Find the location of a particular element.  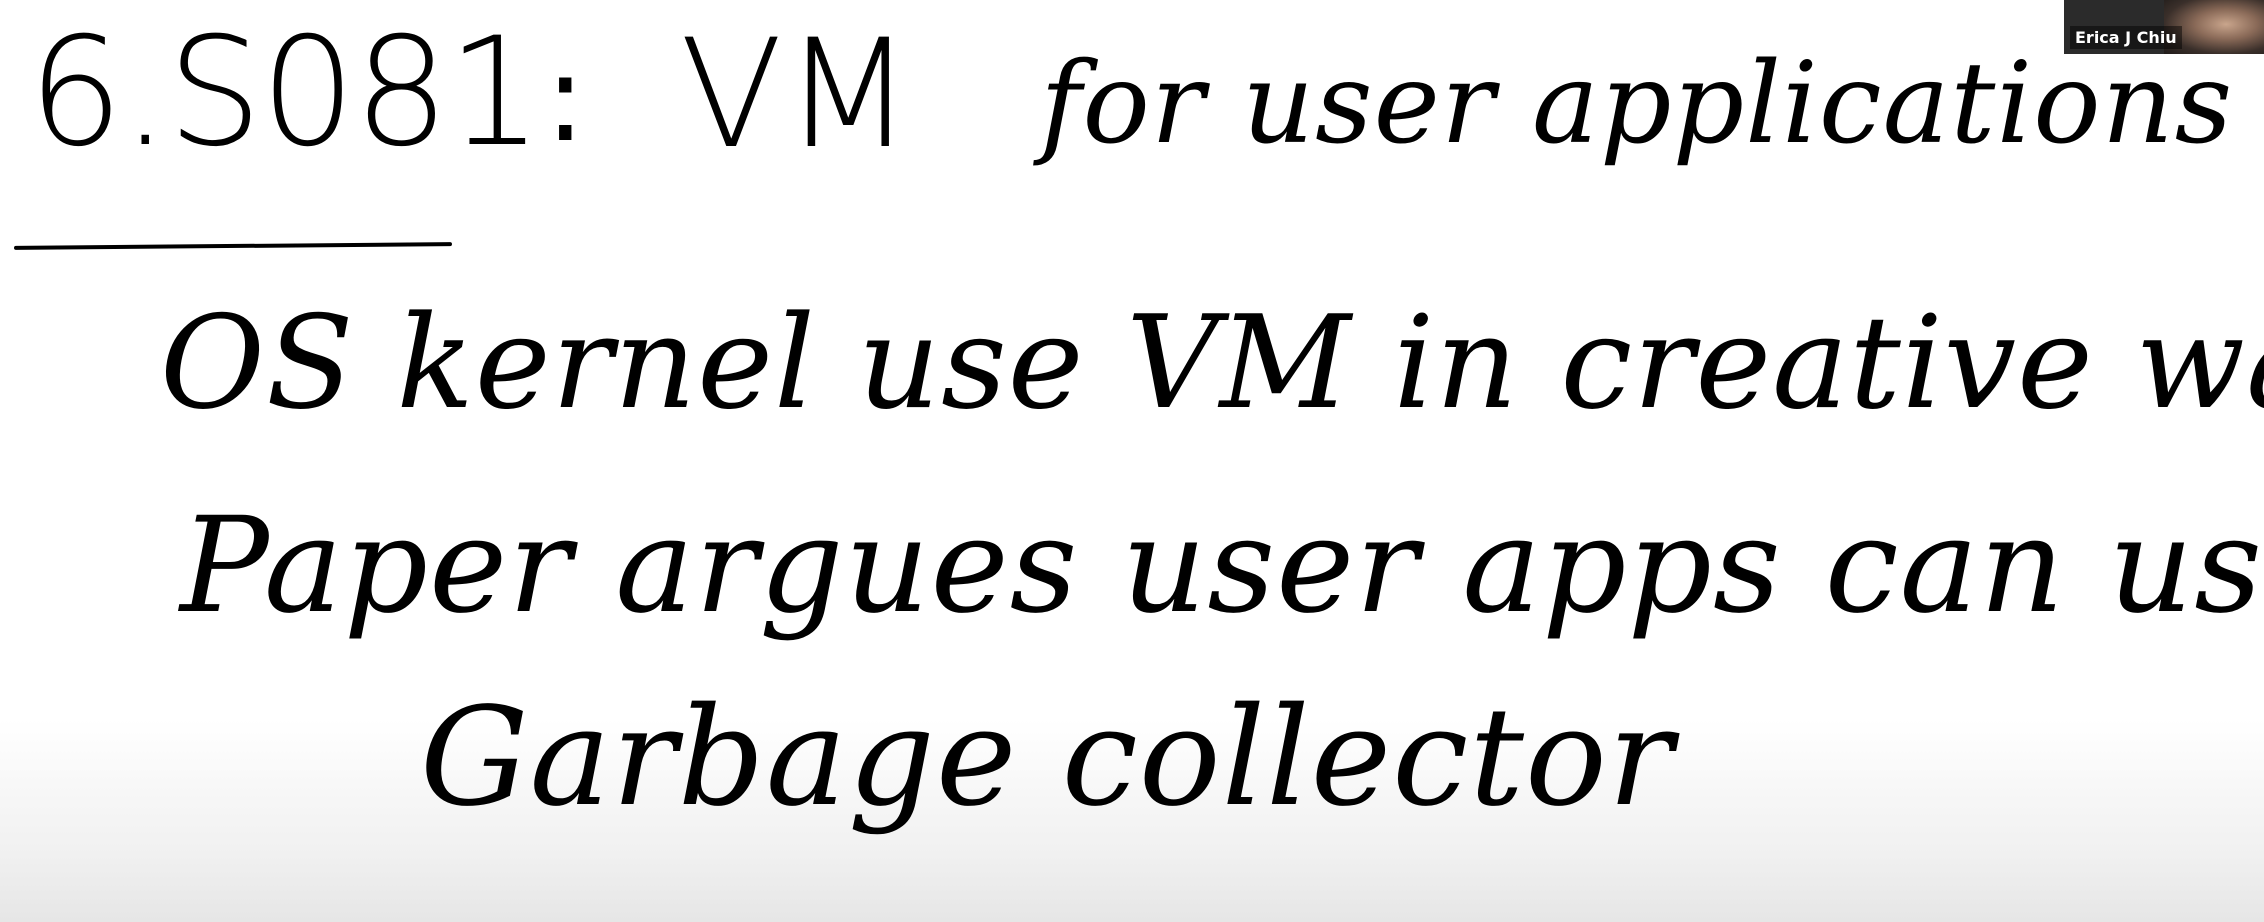

title-colon: : is located at coordinates (566, 99).